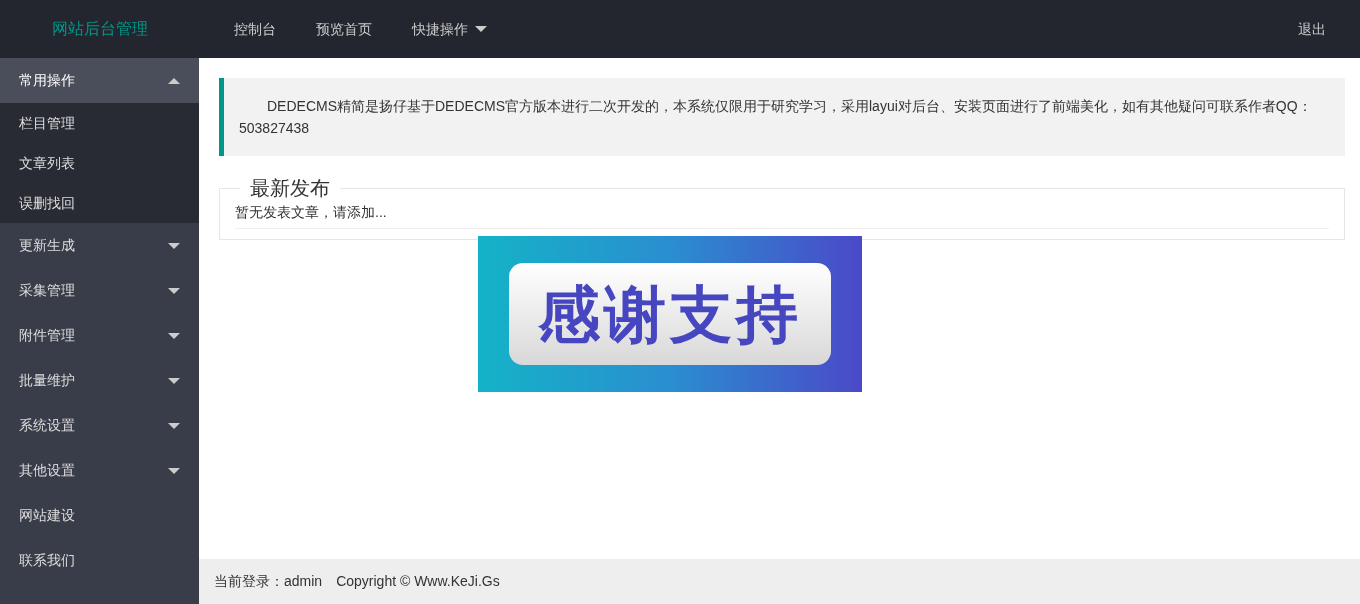 Image resolution: width=1360 pixels, height=604 pixels. Describe the element at coordinates (99, 203) in the screenshot. I see `sidebar-item: 误删找回` at that location.